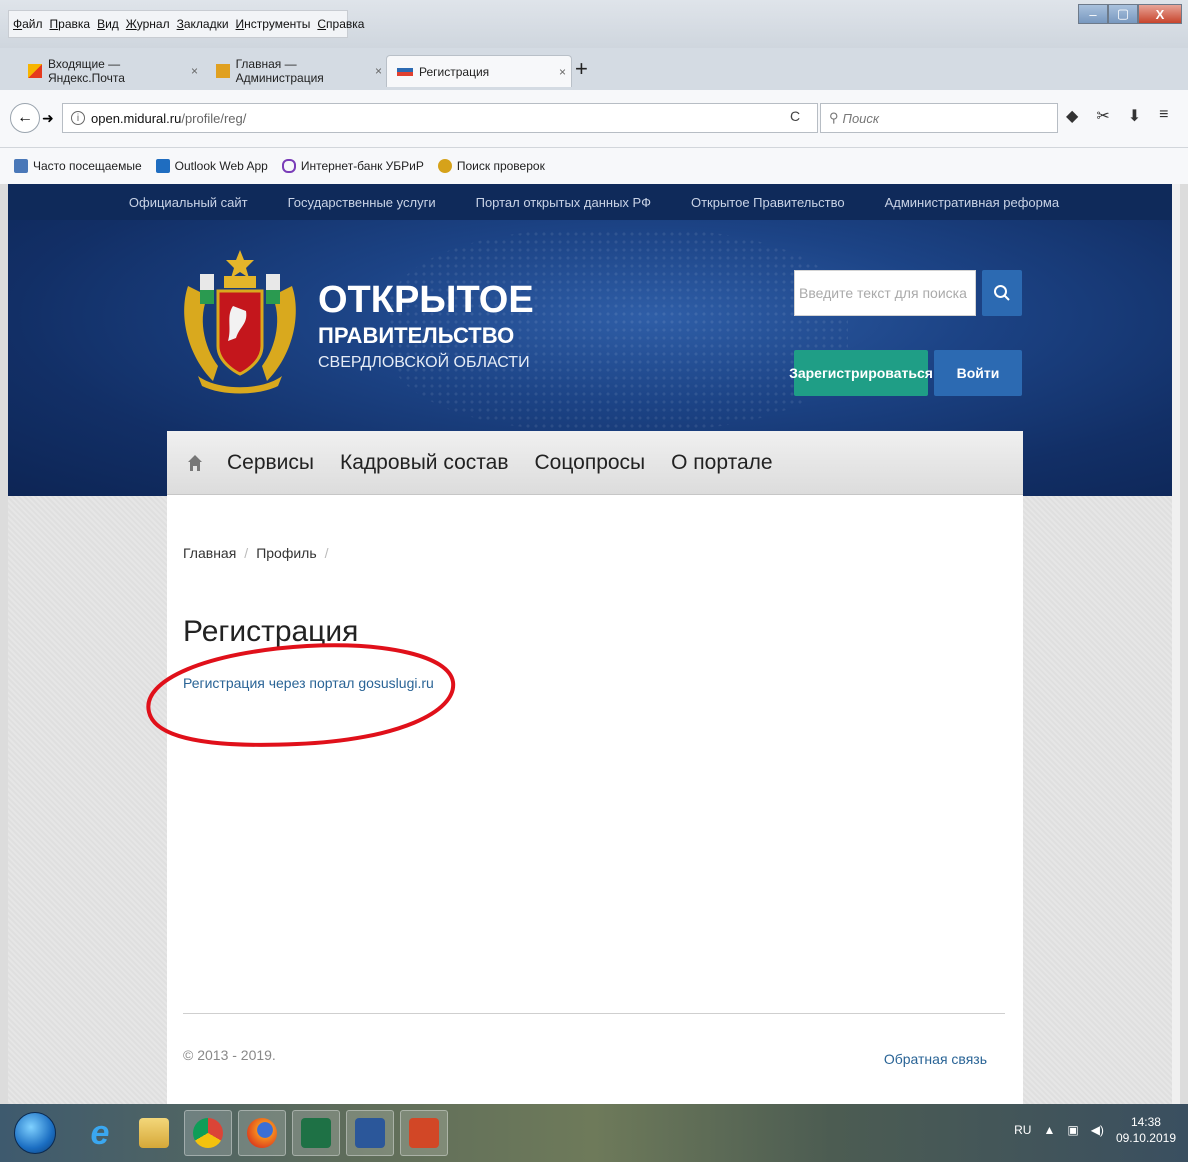  Describe the element at coordinates (1049, 1130) in the screenshot. I see `show-hidden-icons-icon: ▲` at that location.